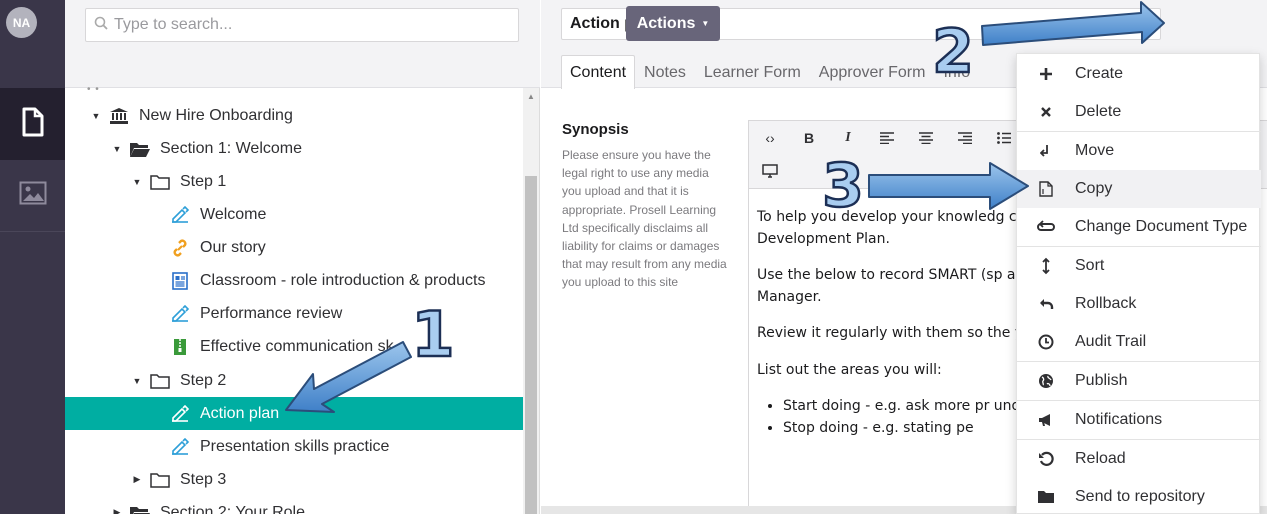  What do you see at coordinates (294, 280) in the screenshot?
I see `tree-node-classroom: Classroom - role introduction & products` at bounding box center [294, 280].